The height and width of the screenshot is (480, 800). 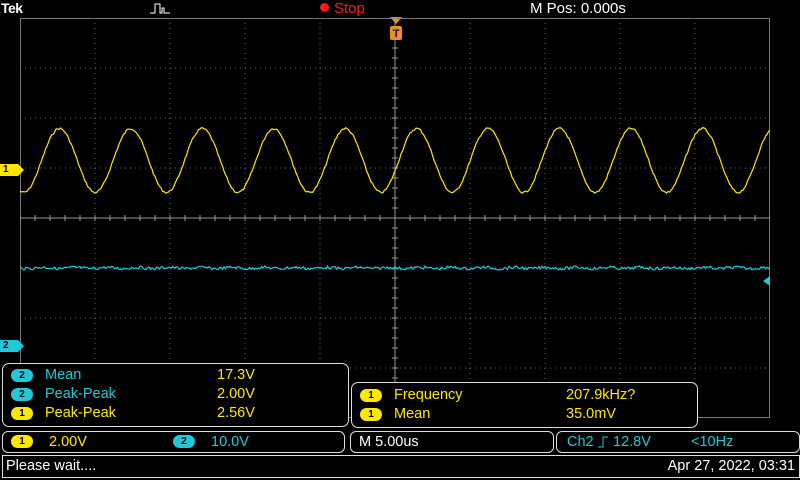 What do you see at coordinates (580, 442) in the screenshot?
I see `trigger-source: Ch2` at bounding box center [580, 442].